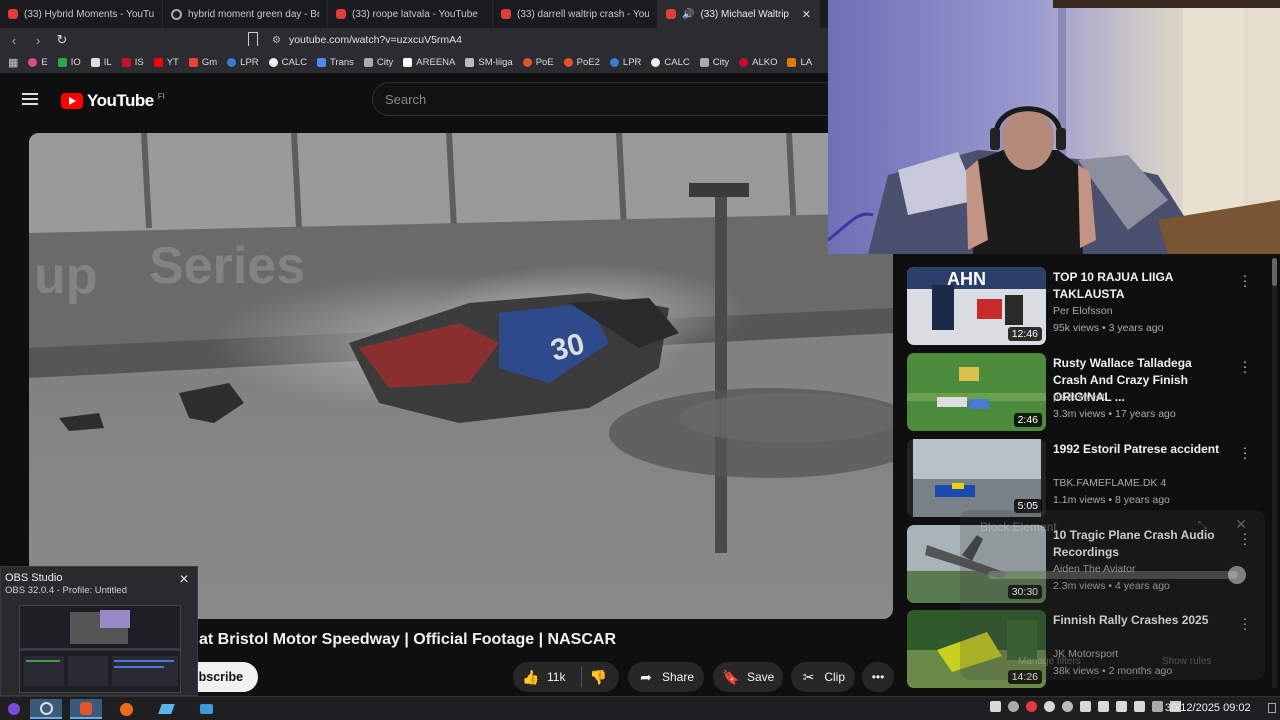  What do you see at coordinates (1114, 414) in the screenshot?
I see `video-metadata: 3.3m views • 17 years ago` at bounding box center [1114, 414].